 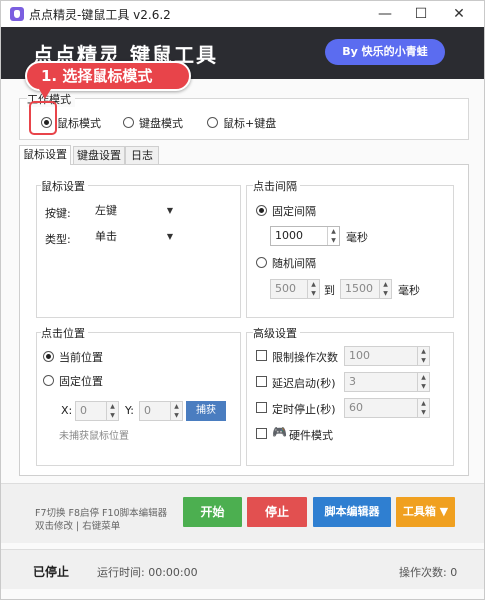 I want to click on author-badge: By 快乐的小青蛙, so click(x=385, y=52).